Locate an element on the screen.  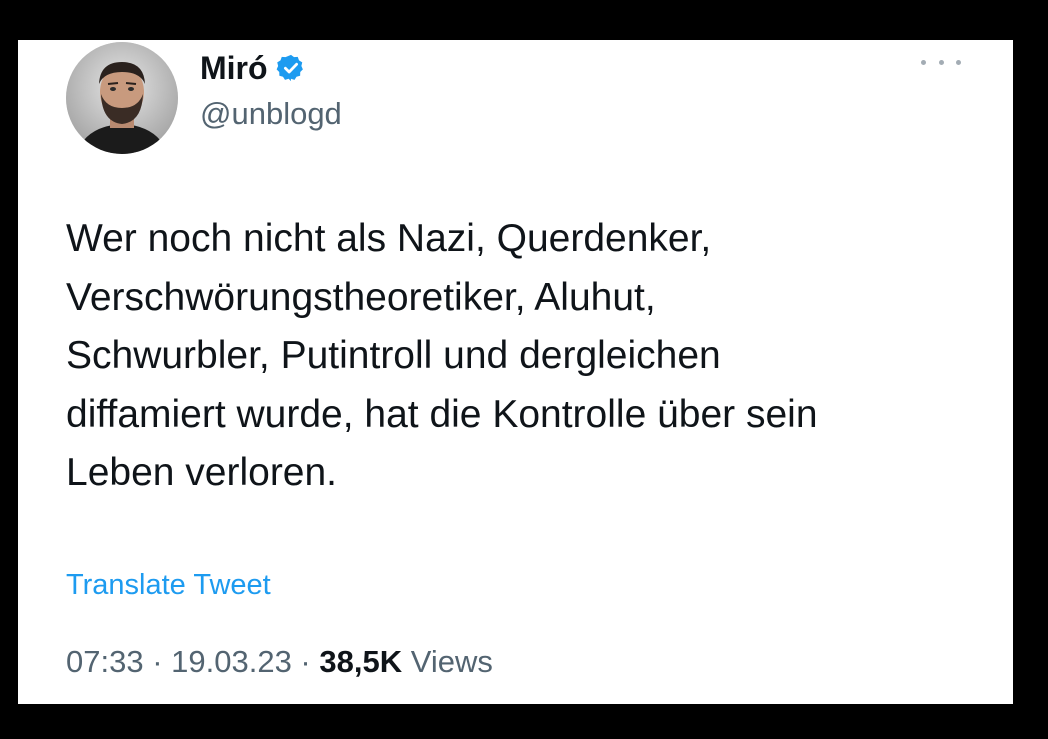
avatar-image is located at coordinates (122, 98).